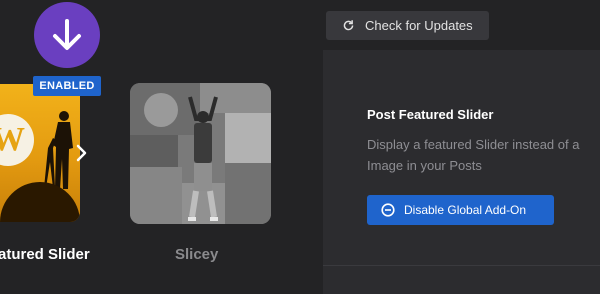  Describe the element at coordinates (203, 158) in the screenshot. I see `person-figure-icon` at that location.